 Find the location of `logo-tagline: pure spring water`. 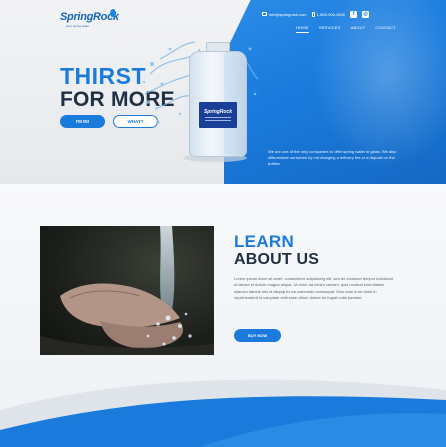

logo-tagline: pure spring water is located at coordinates (78, 26).